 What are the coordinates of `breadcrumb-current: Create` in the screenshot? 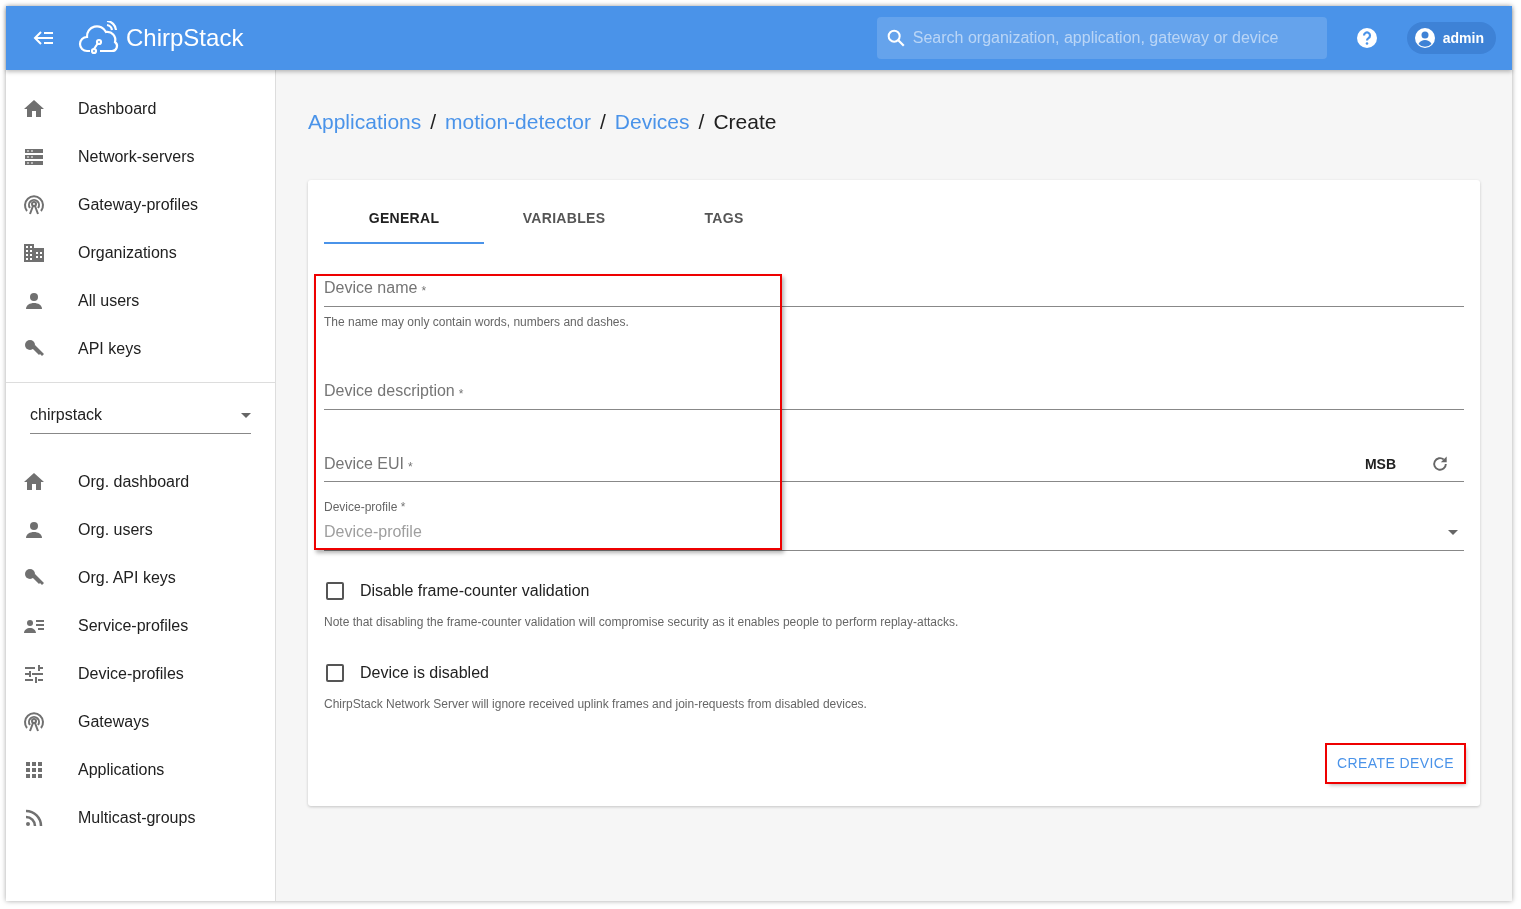 It's located at (745, 122).